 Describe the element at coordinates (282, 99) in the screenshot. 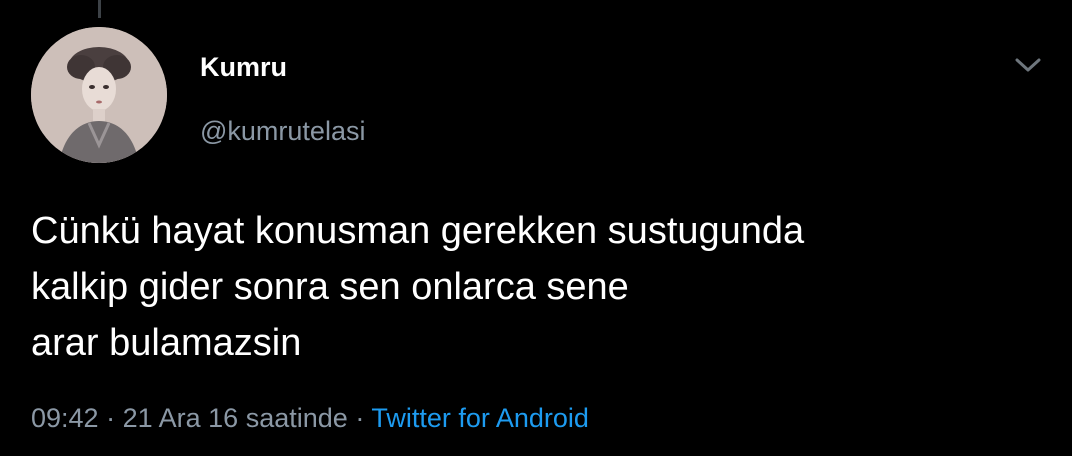

I see `tweet-header: Kumru @kumrutelasi` at that location.